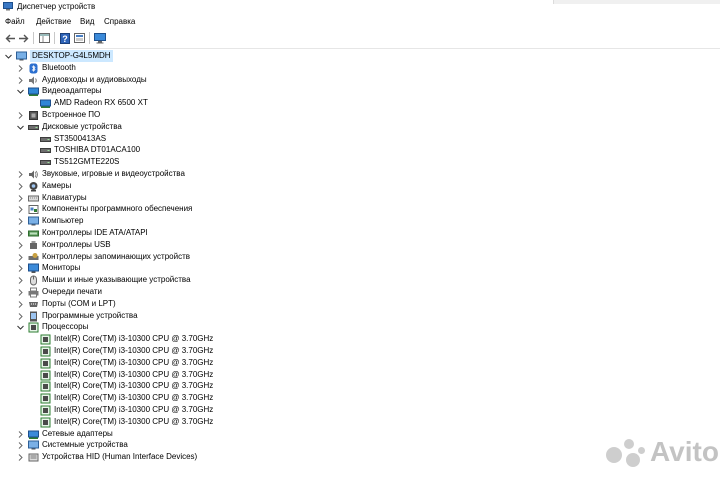  I want to click on window-controls, so click(636, 2).